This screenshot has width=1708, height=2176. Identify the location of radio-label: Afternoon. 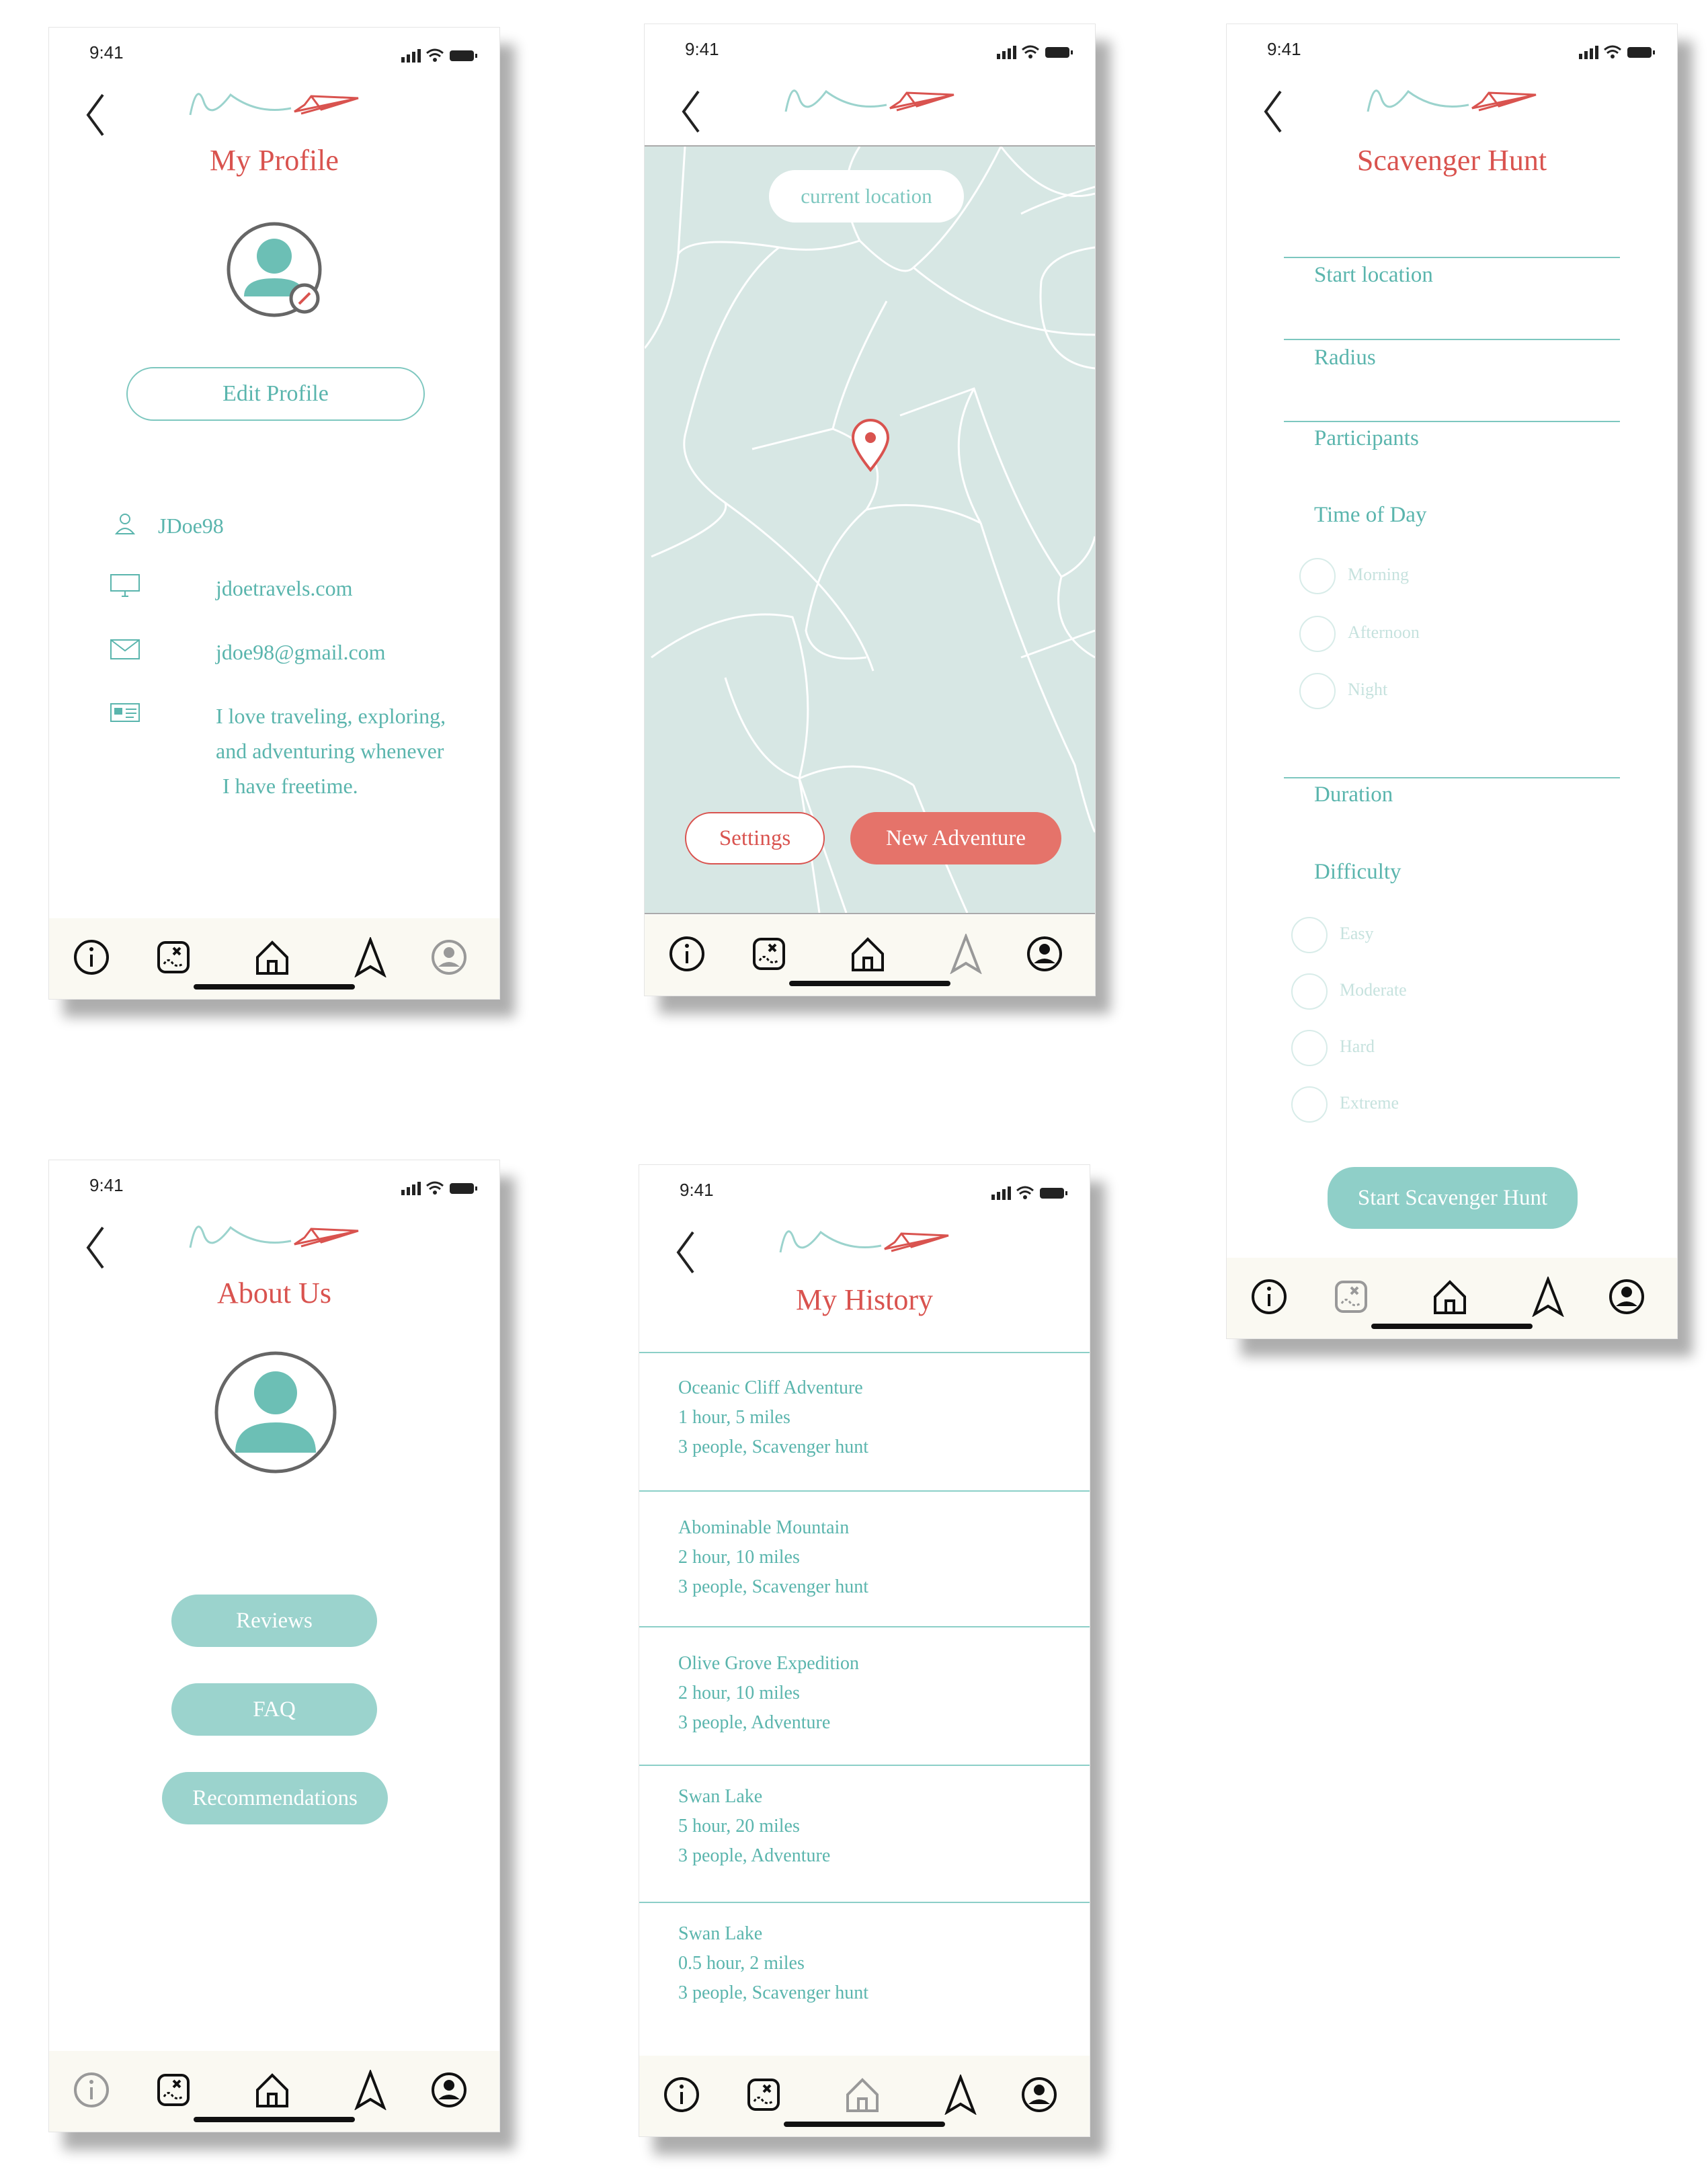
(1384, 632).